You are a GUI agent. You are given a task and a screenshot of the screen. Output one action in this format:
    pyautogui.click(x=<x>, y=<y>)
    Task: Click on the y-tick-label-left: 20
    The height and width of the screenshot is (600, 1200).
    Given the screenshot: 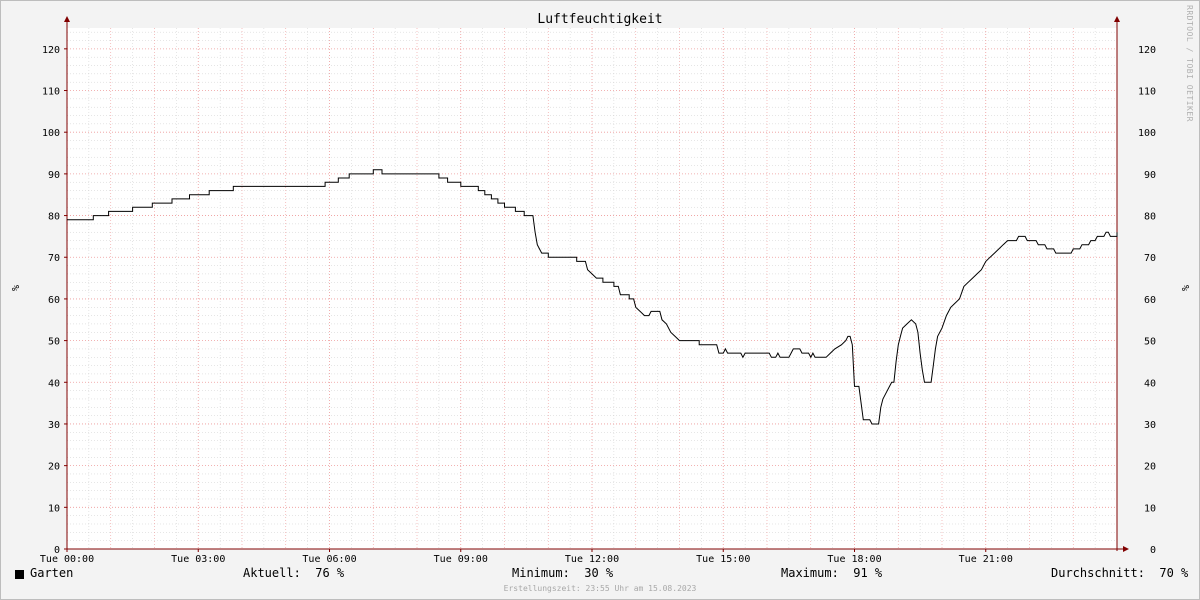 What is the action you would take?
    pyautogui.click(x=54, y=467)
    